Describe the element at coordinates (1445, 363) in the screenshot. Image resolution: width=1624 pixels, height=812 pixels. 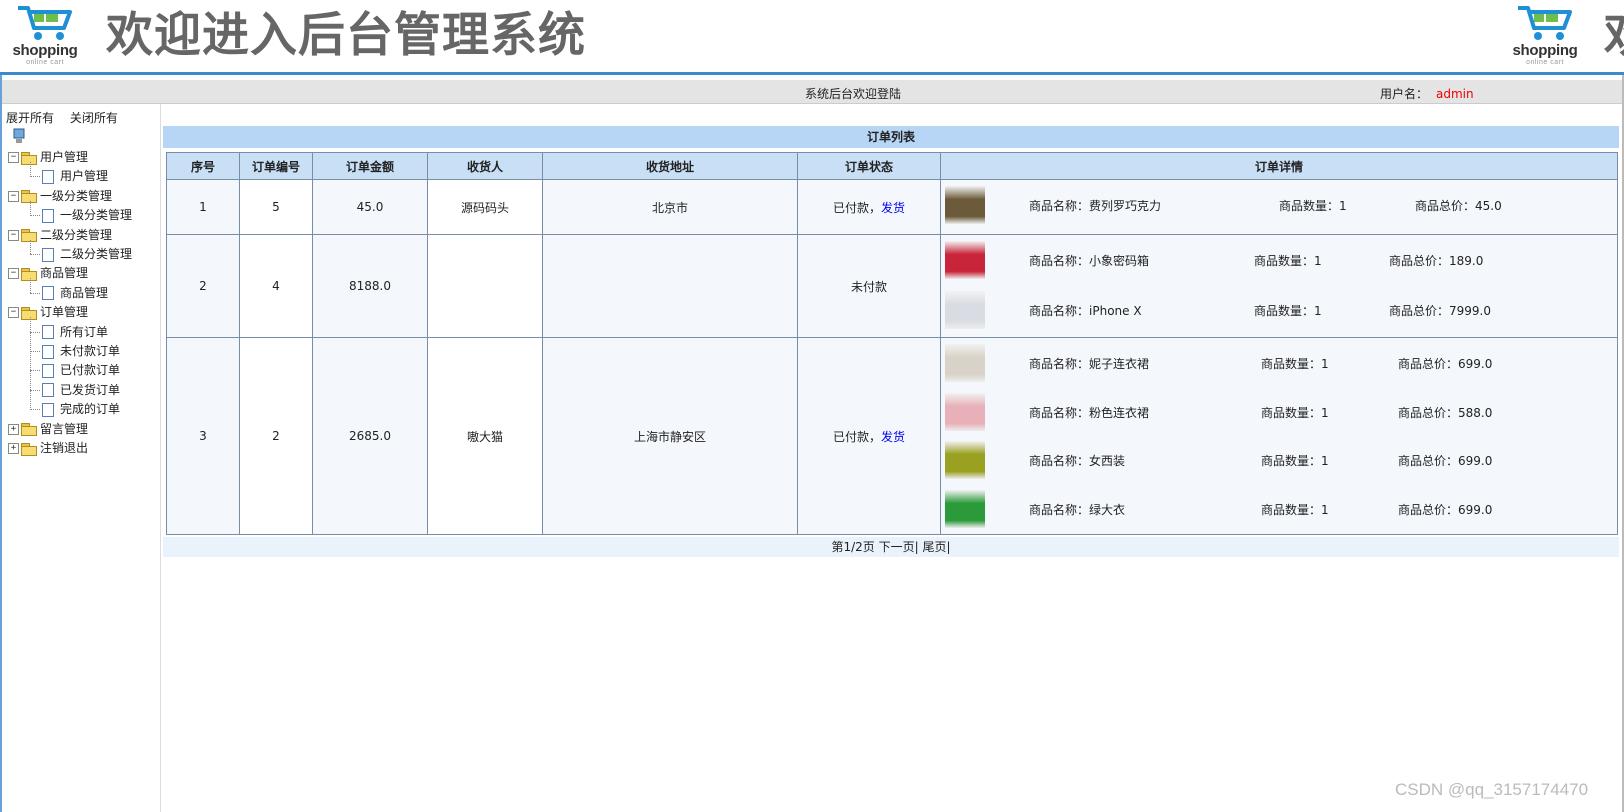
I see `product-total: 商品总价：699.0` at that location.